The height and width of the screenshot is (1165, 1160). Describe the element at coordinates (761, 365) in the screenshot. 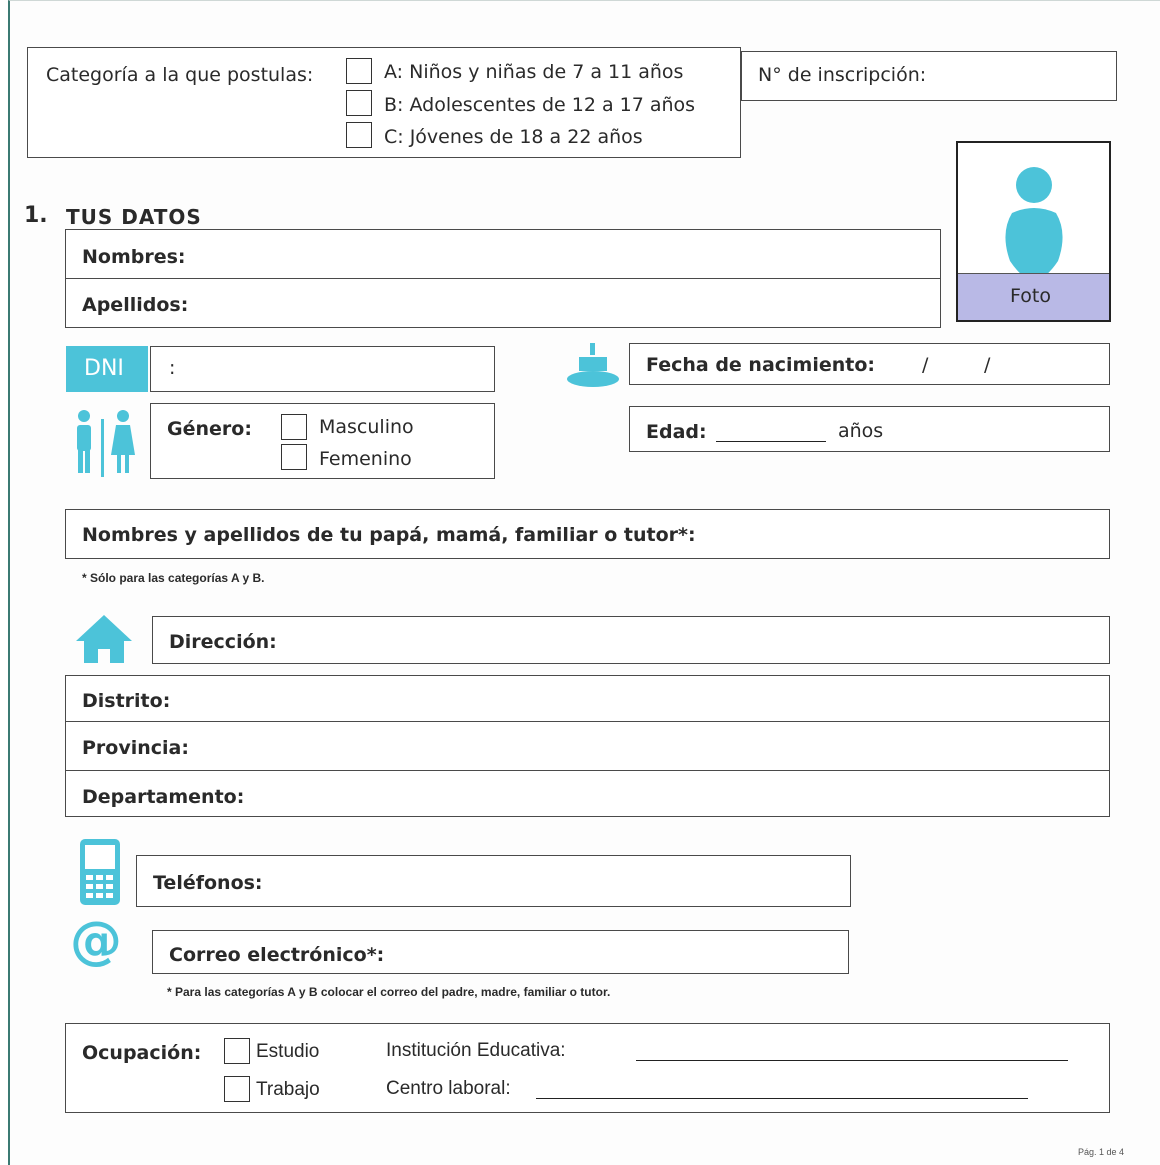

I see `birth-date-label: Fecha de nacimiento:` at that location.